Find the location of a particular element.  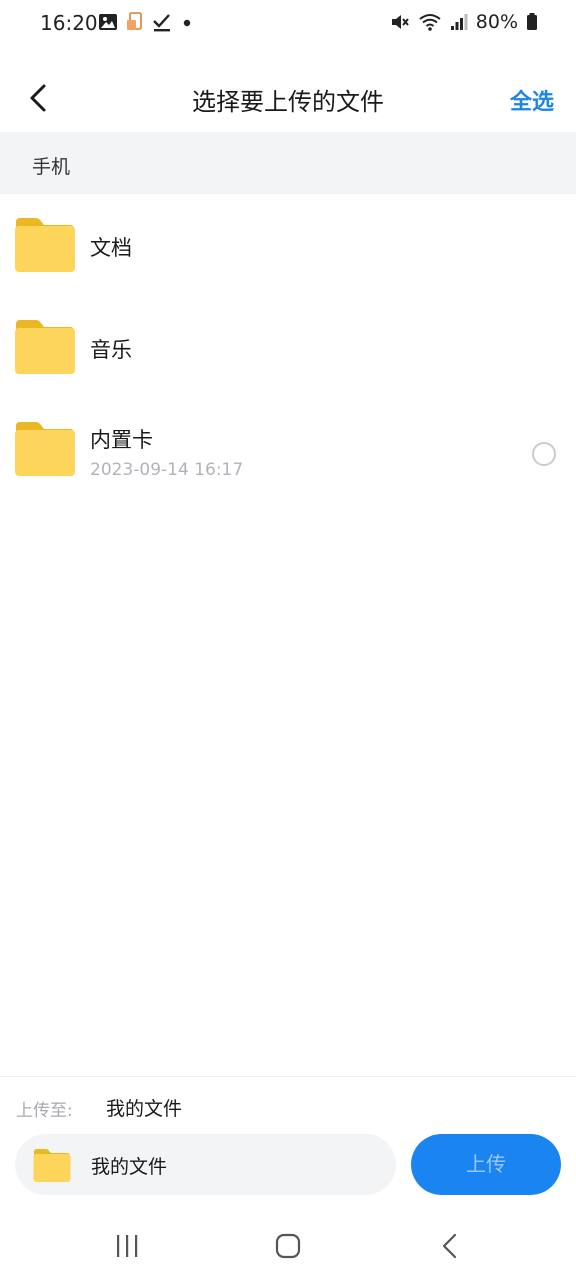

folder-name: 文档 is located at coordinates (111, 248).